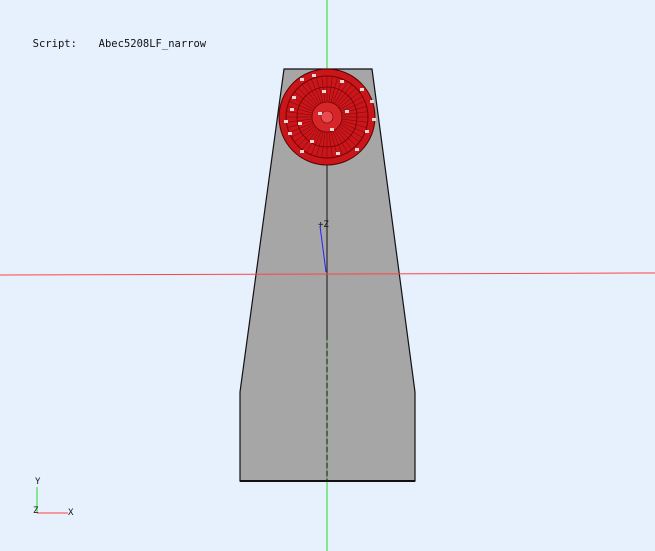 The width and height of the screenshot is (655, 551). I want to click on triad-z-label: Z, so click(36, 511).